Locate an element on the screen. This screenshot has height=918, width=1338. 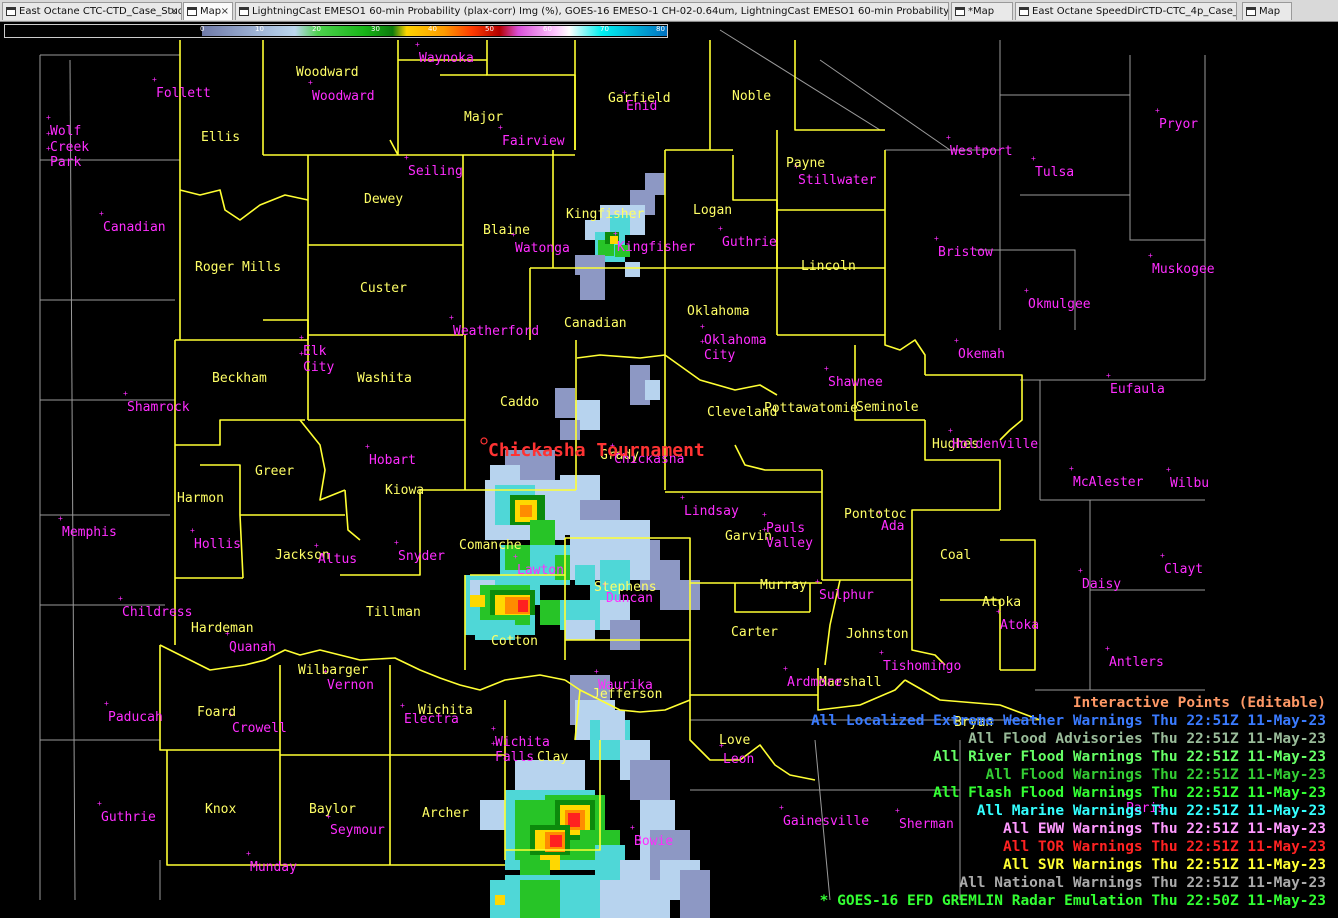
city-label: Shawnee is located at coordinates (855, 382).